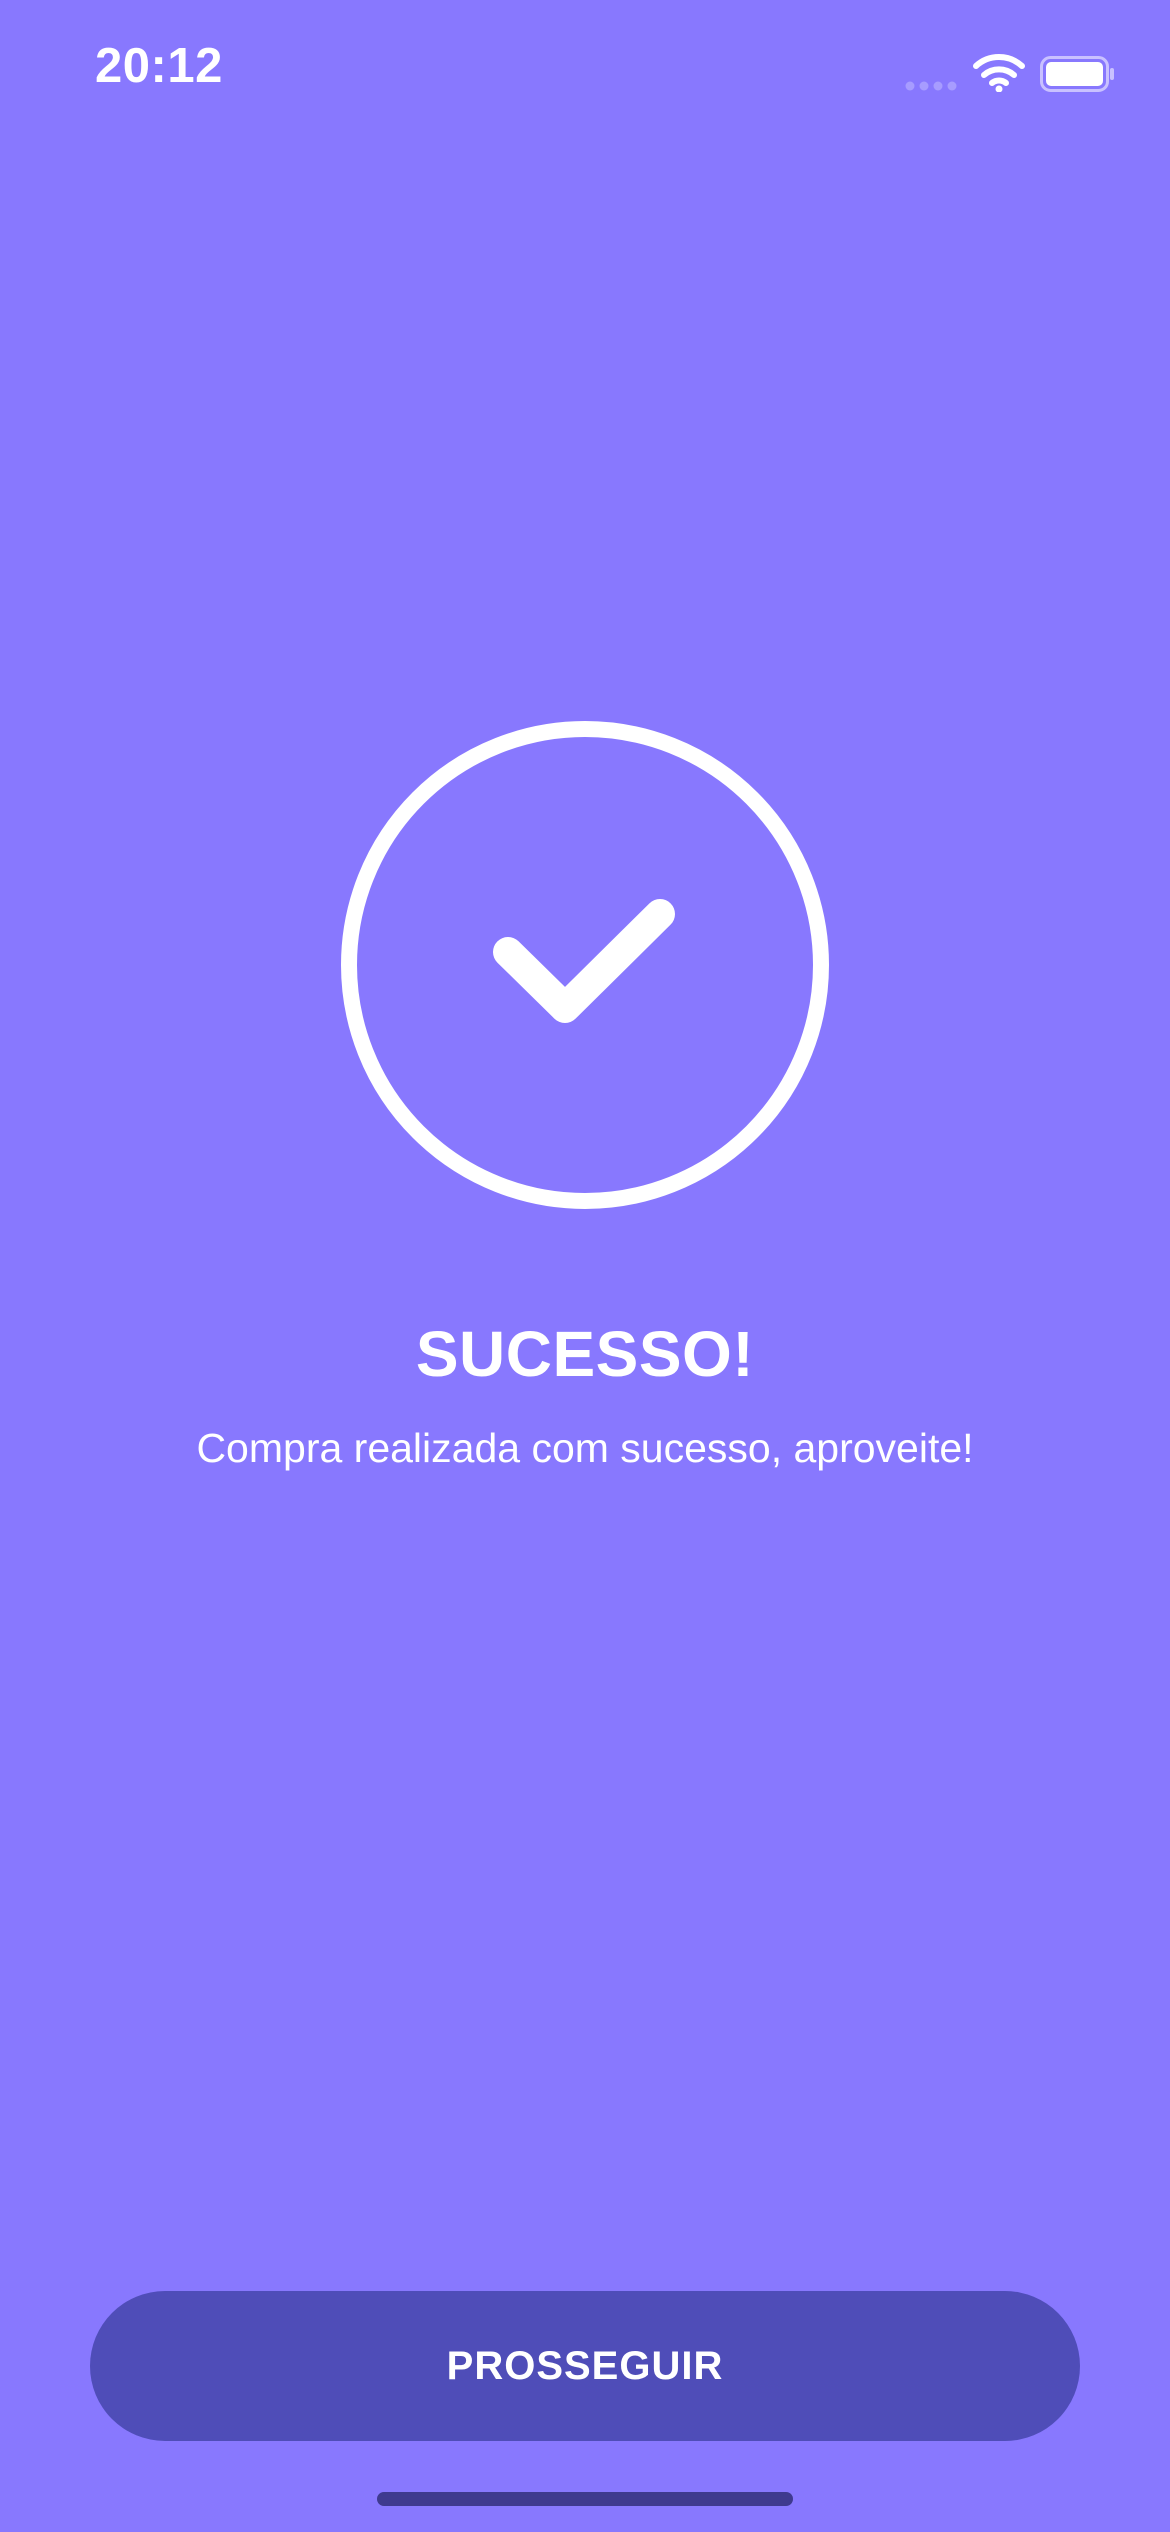 The height and width of the screenshot is (2532, 1170). What do you see at coordinates (931, 86) in the screenshot?
I see `signal-icon` at bounding box center [931, 86].